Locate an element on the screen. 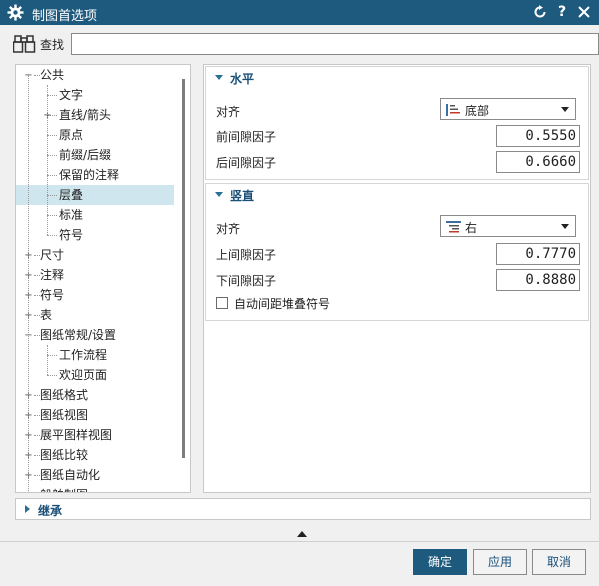 The width and height of the screenshot is (599, 586). tree-item-label: 原点 is located at coordinates (71, 135).